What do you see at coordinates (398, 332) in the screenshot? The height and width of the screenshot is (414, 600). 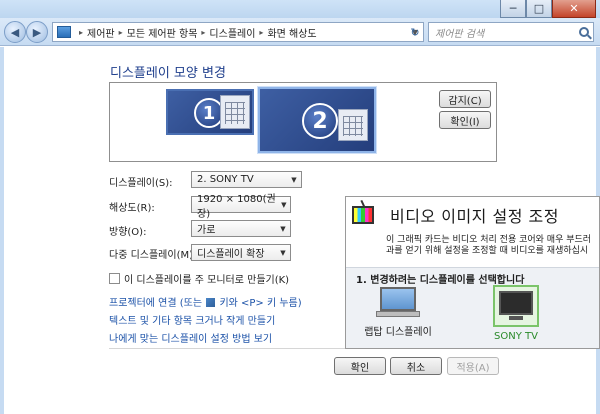 I see `device-label: 랩탑 디스플레이` at bounding box center [398, 332].